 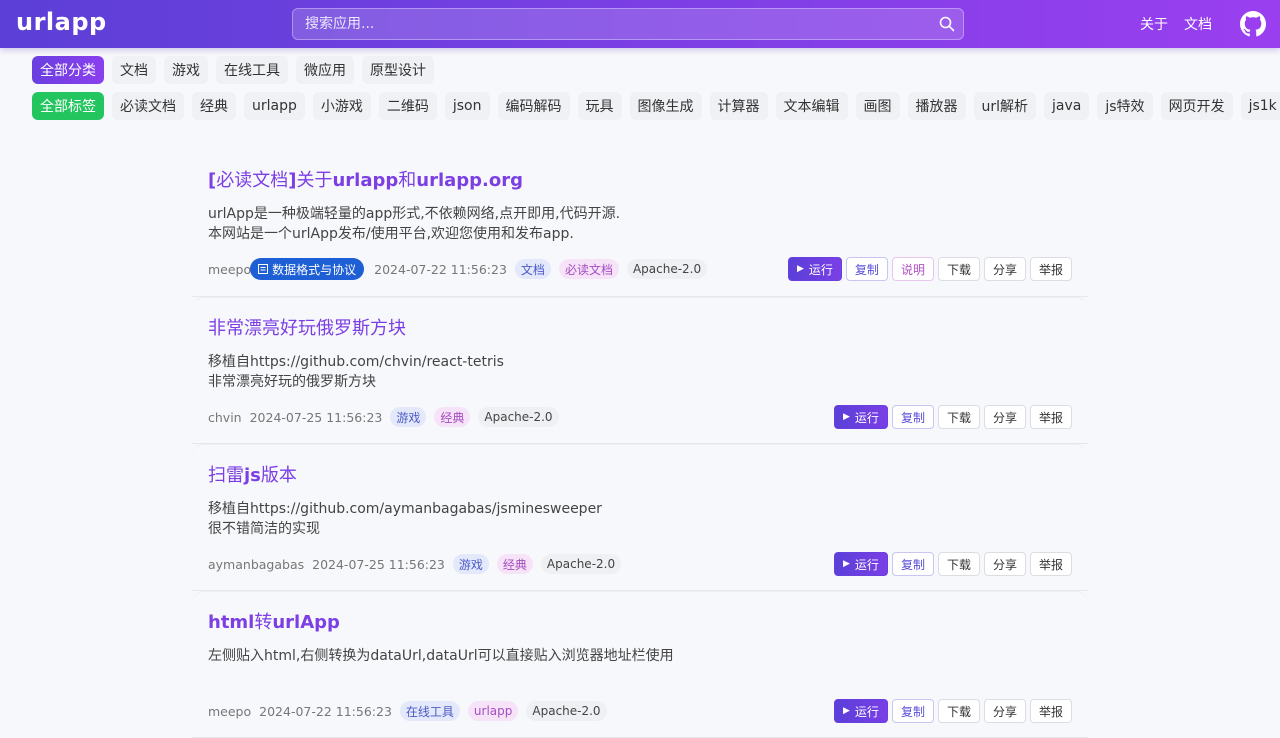 What do you see at coordinates (640, 476) in the screenshot?
I see `app-title: 扫雷js版本` at bounding box center [640, 476].